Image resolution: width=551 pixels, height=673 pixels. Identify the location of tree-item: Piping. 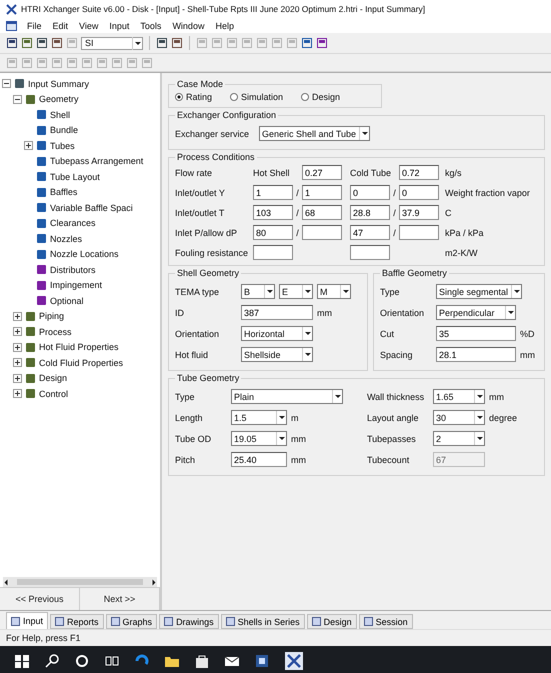
(51, 316).